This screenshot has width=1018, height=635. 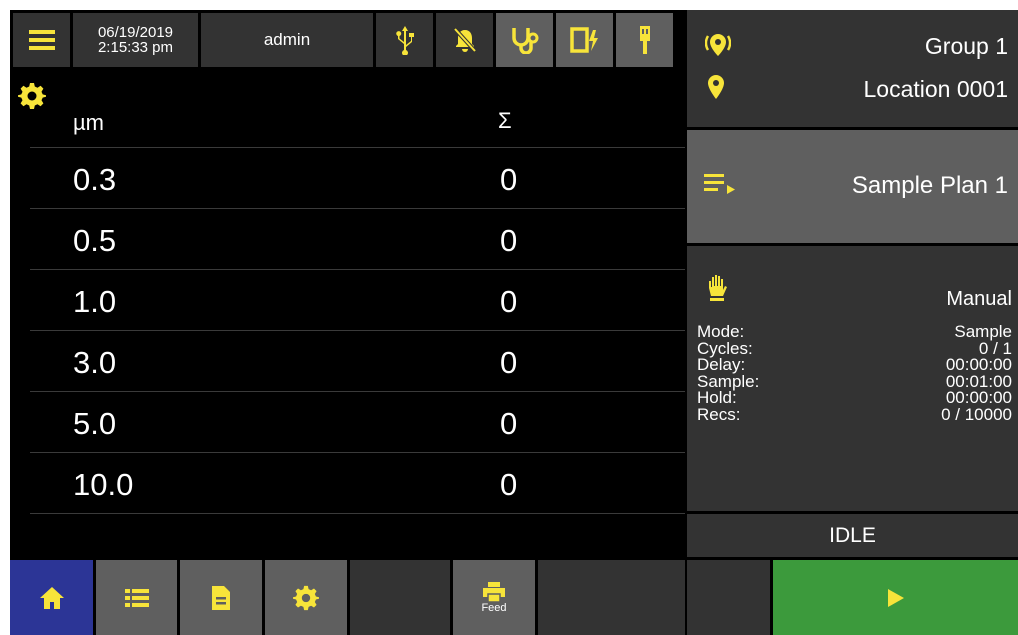 What do you see at coordinates (494, 591) in the screenshot?
I see `printer-icon` at bounding box center [494, 591].